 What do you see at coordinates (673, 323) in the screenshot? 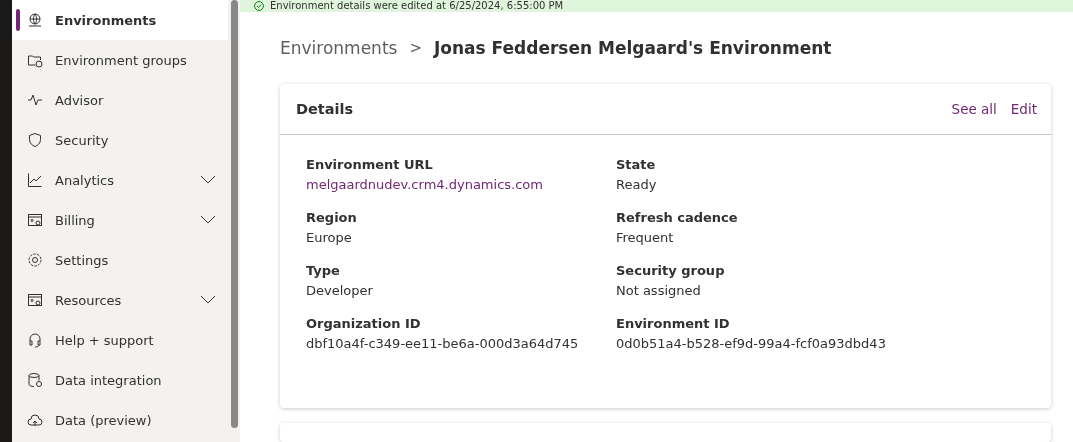
I see `field-label: Environment ID` at bounding box center [673, 323].